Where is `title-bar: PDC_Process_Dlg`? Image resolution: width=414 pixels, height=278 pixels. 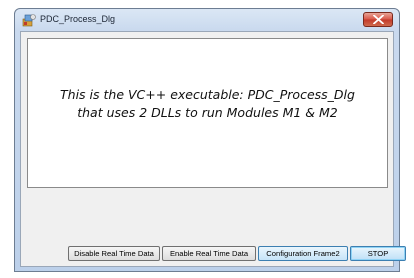
title-bar: PDC_Process_Dlg is located at coordinates (207, 20).